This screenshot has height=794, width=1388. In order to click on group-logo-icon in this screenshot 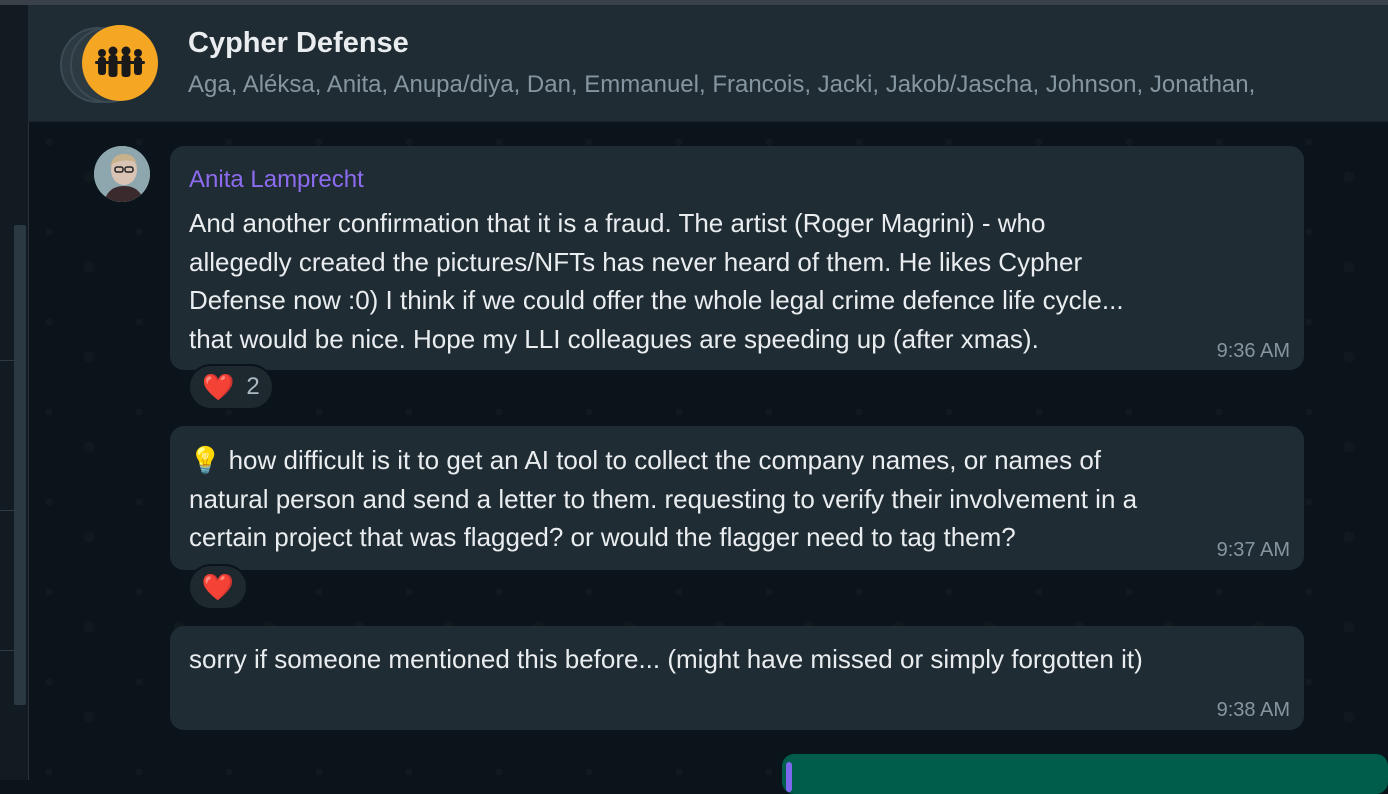, I will do `click(120, 61)`.